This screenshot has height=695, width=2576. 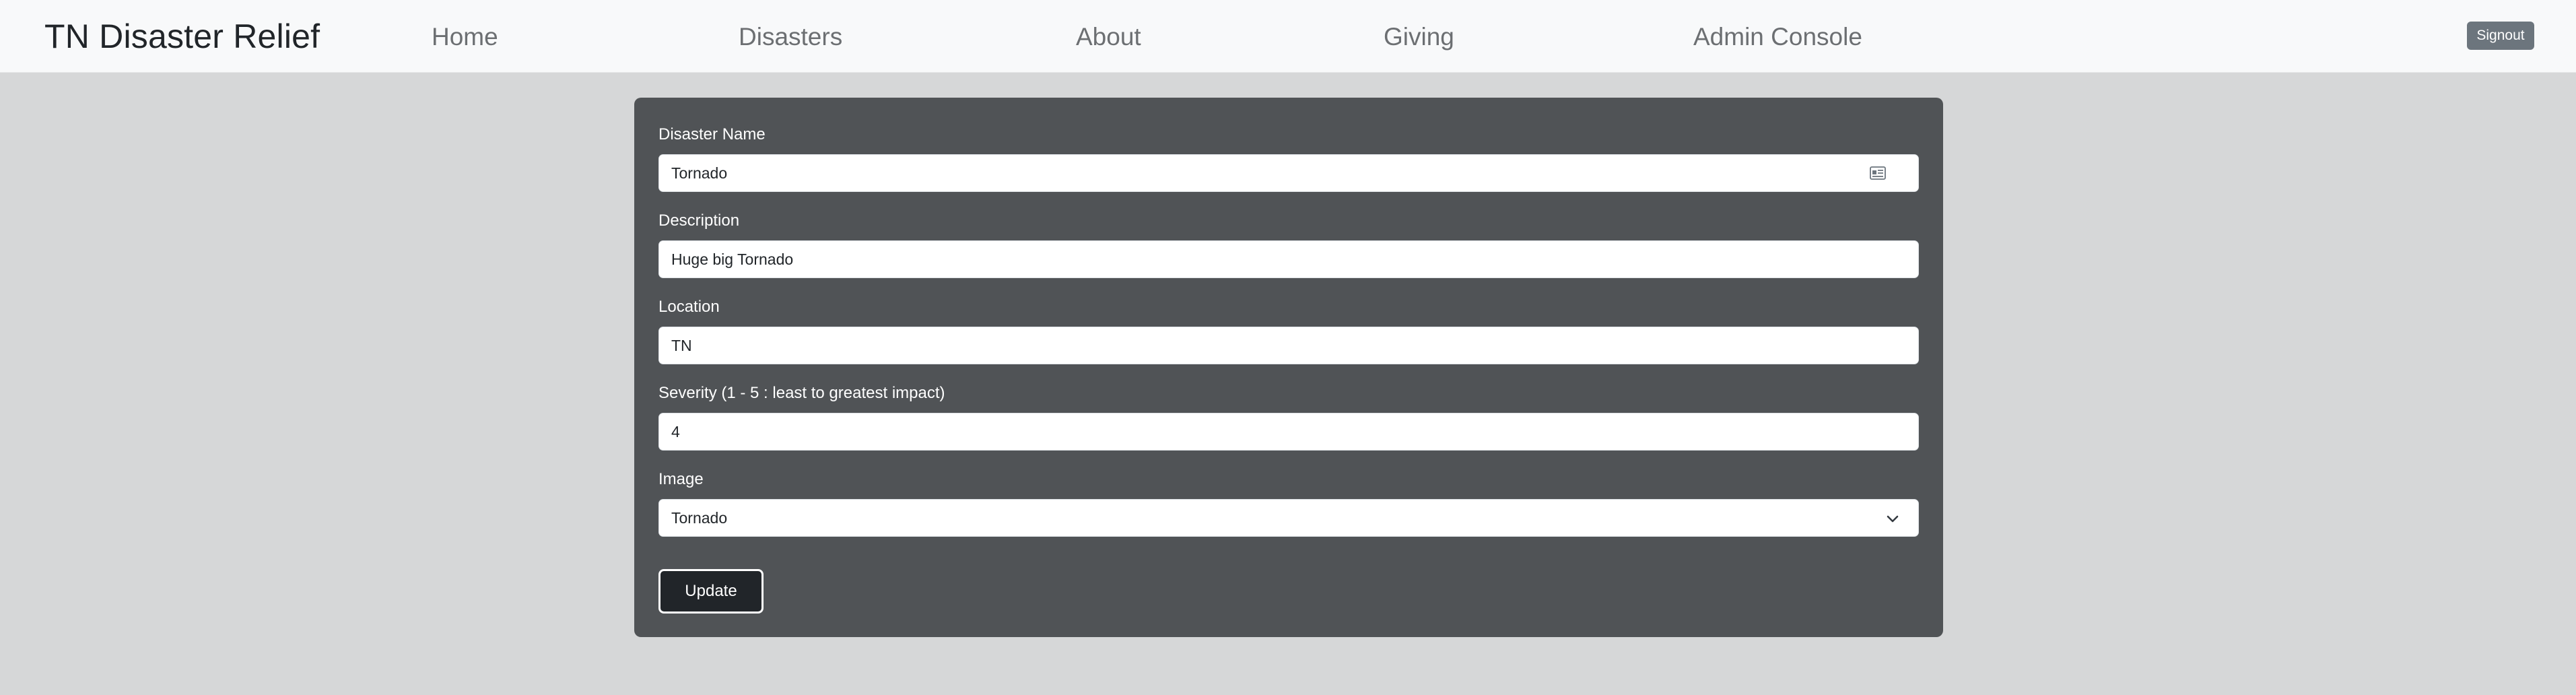 I want to click on nav-link-home: Home, so click(x=465, y=37).